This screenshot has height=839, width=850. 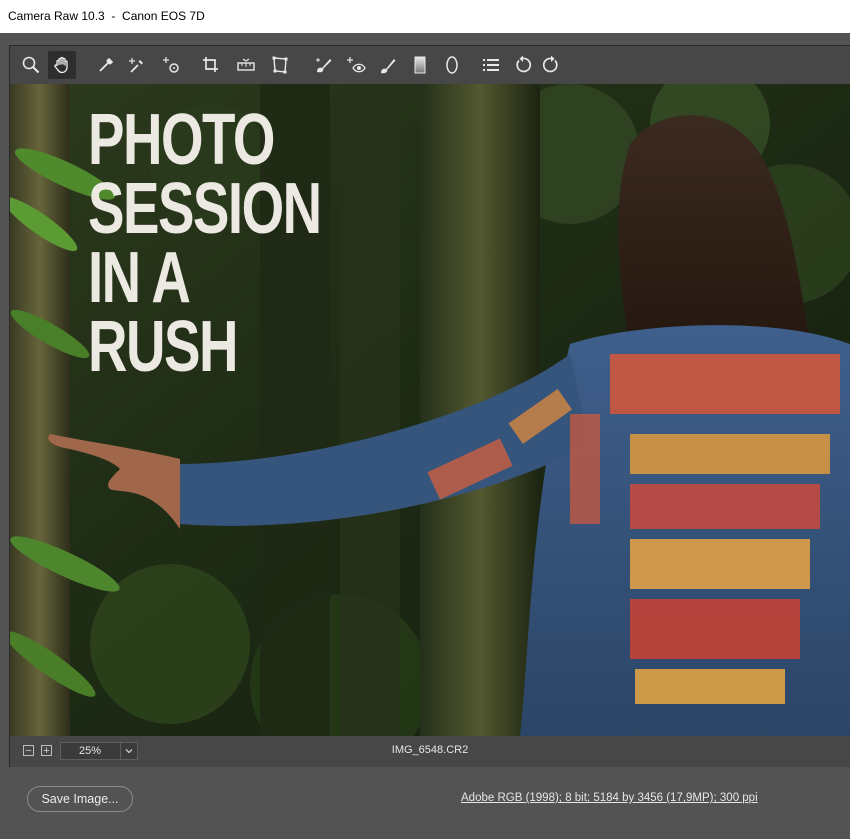 I want to click on headline: PHOTO SESSION IN A RUSH, so click(x=205, y=243).